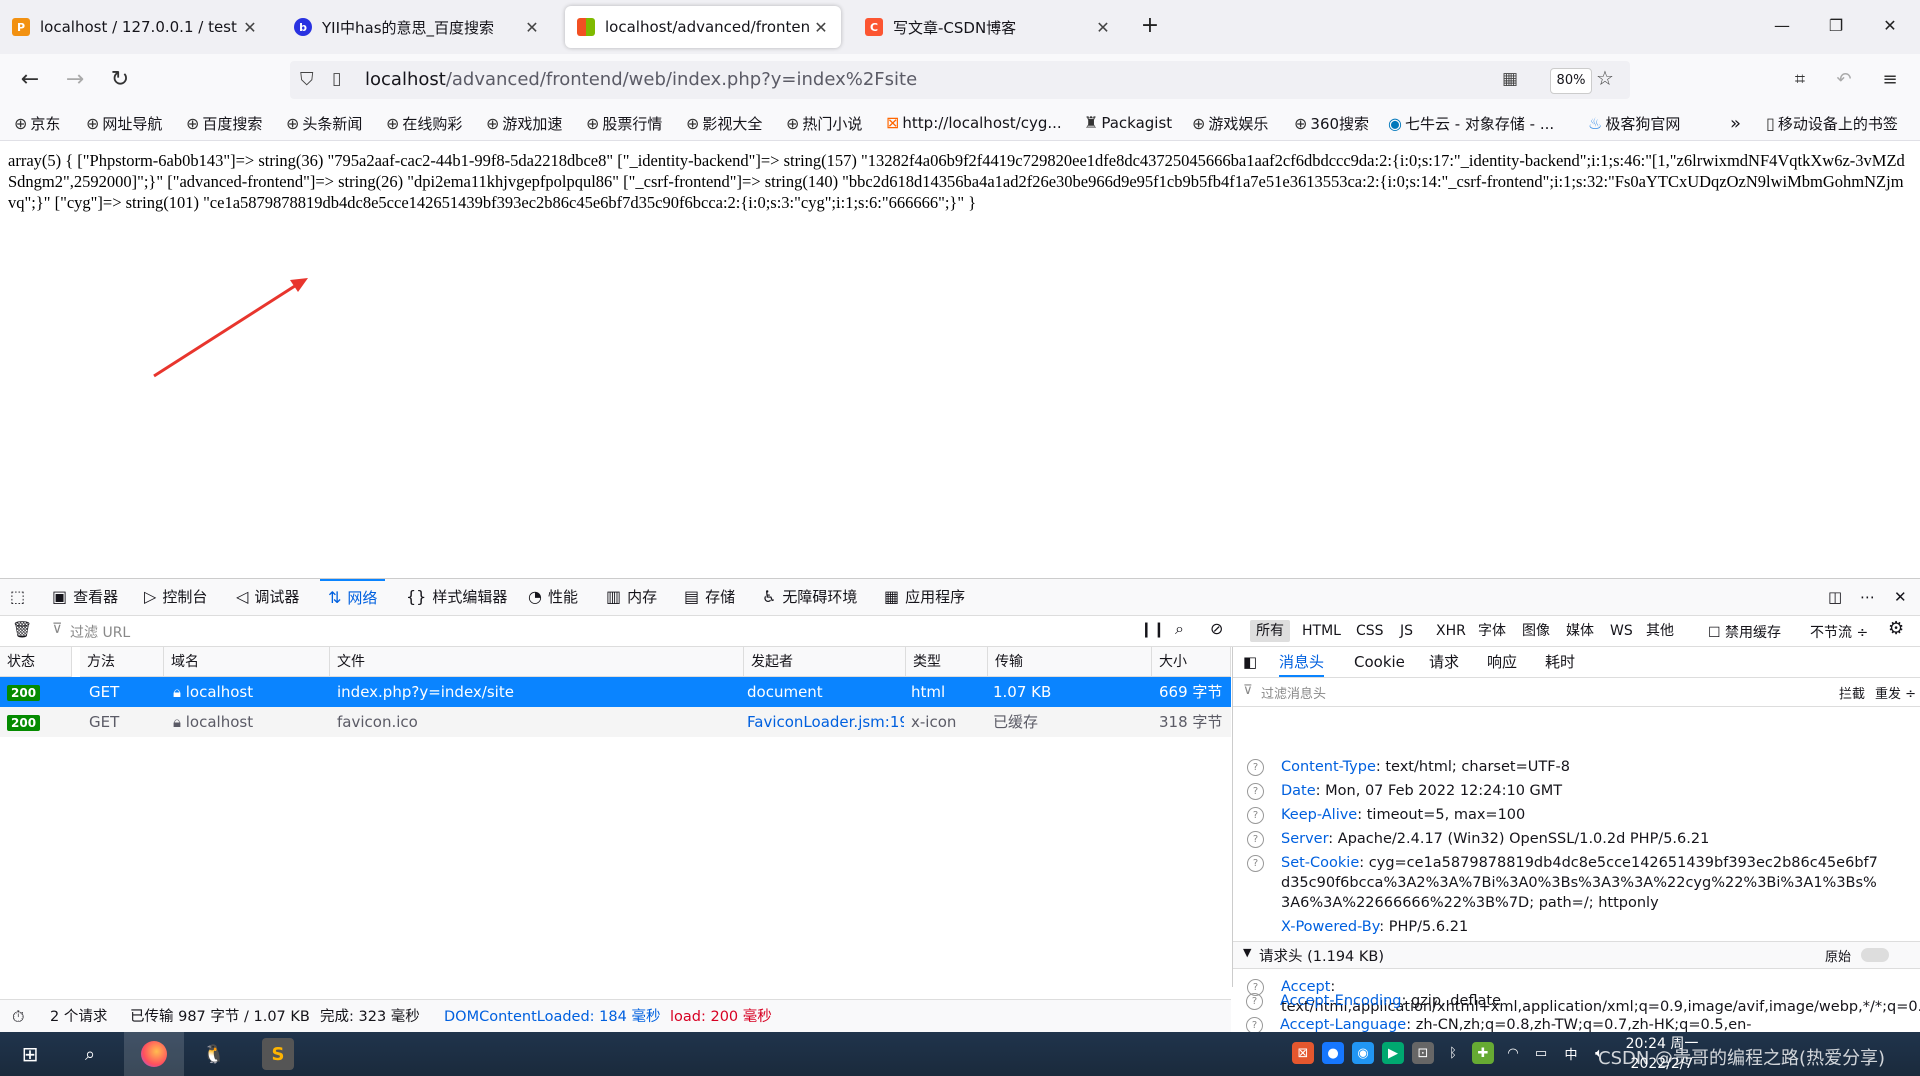 The width and height of the screenshot is (1920, 1076). I want to click on tray-app-icon: ◉, so click(1363, 1053).